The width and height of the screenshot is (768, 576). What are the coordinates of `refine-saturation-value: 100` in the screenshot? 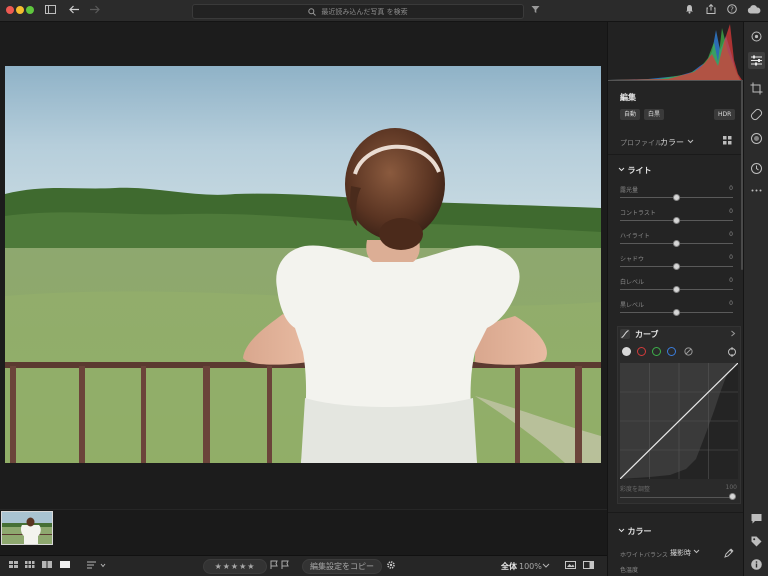 It's located at (731, 487).